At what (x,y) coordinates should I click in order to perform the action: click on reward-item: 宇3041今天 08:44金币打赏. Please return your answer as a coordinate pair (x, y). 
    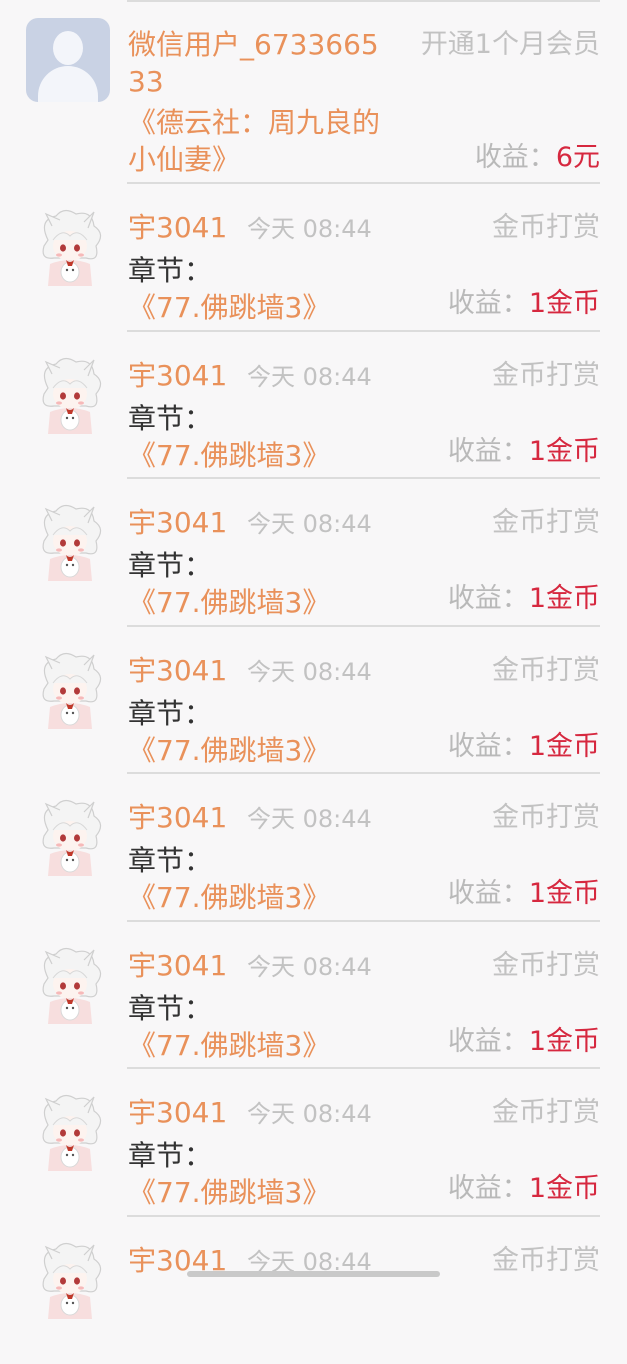
    Looking at the image, I should click on (313, 1290).